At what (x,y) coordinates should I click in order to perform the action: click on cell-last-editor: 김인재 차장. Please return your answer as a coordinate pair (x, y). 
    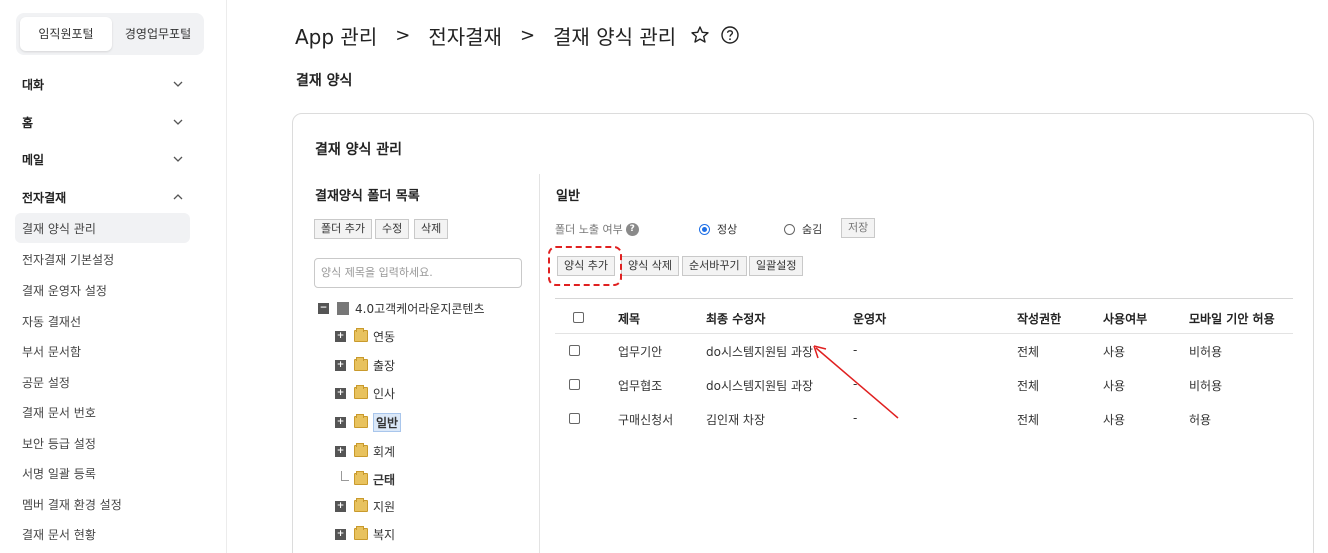
    Looking at the image, I should click on (736, 420).